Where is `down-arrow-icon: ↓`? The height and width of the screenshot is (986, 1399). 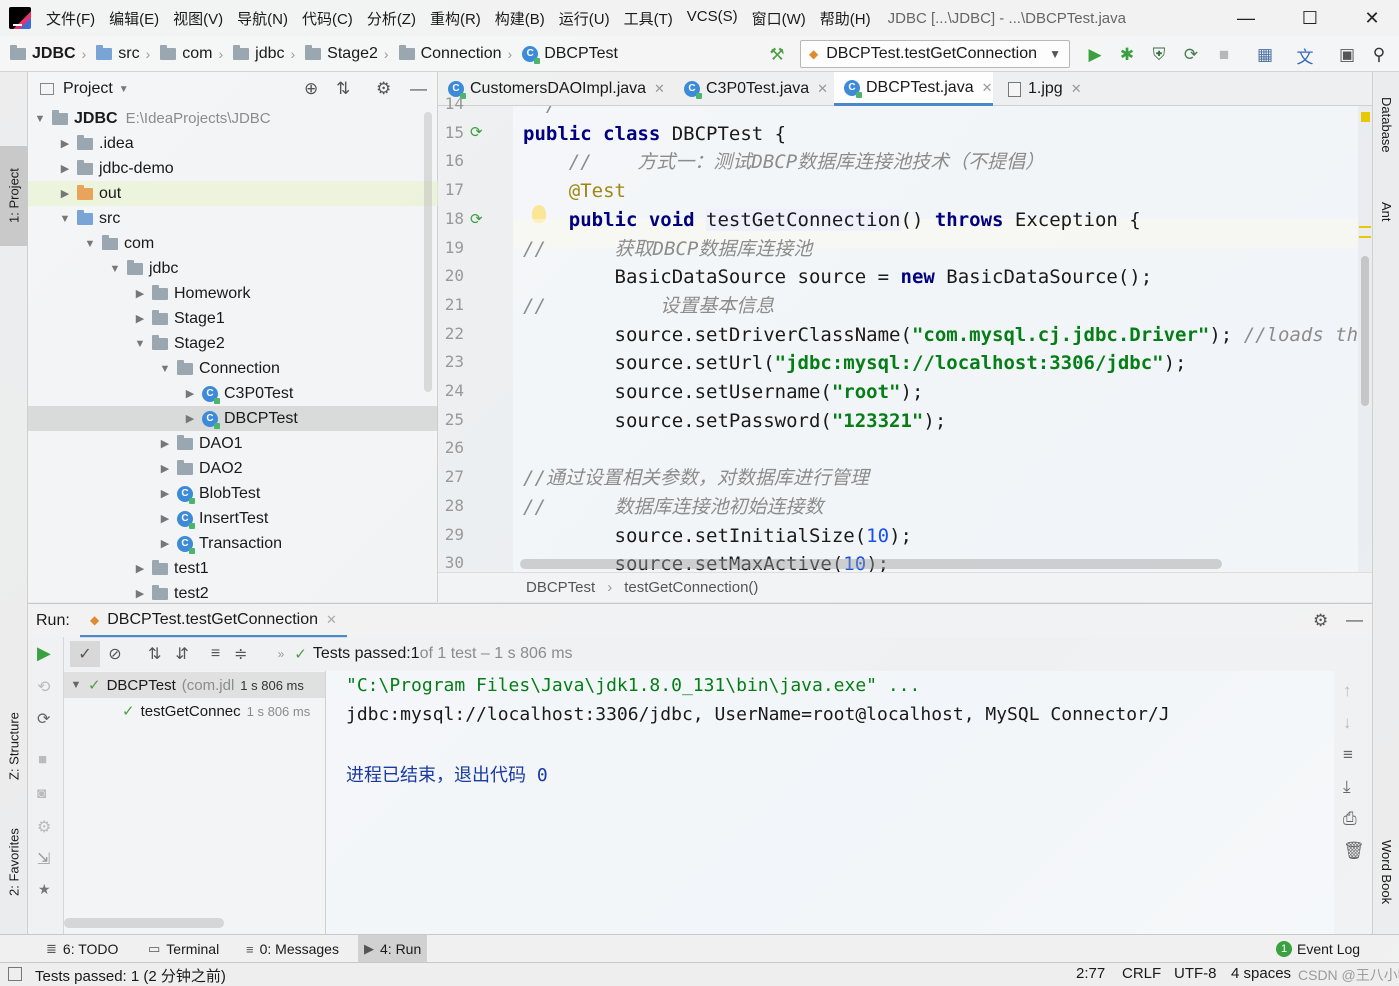
down-arrow-icon: ↓ is located at coordinates (1347, 723).